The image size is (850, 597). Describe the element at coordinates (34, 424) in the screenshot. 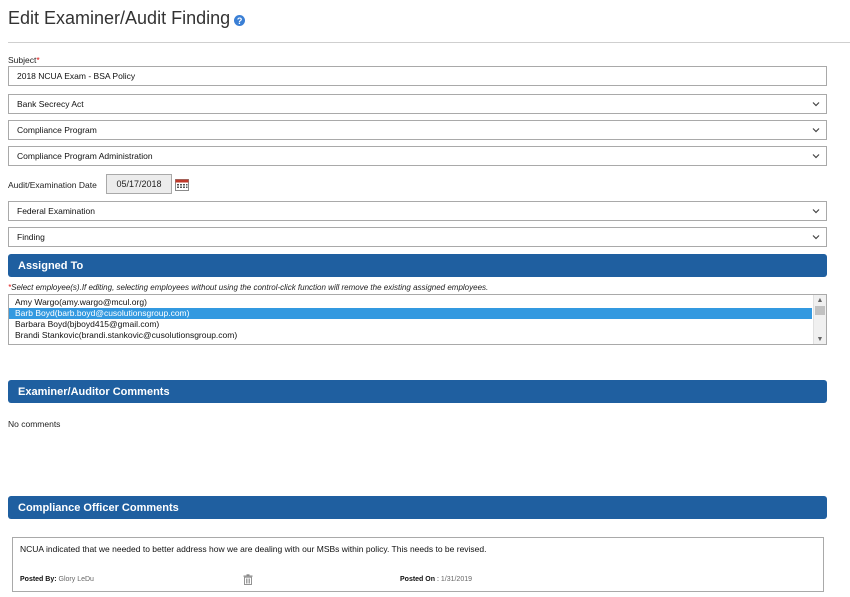

I see `no-comments-text: No comments` at that location.